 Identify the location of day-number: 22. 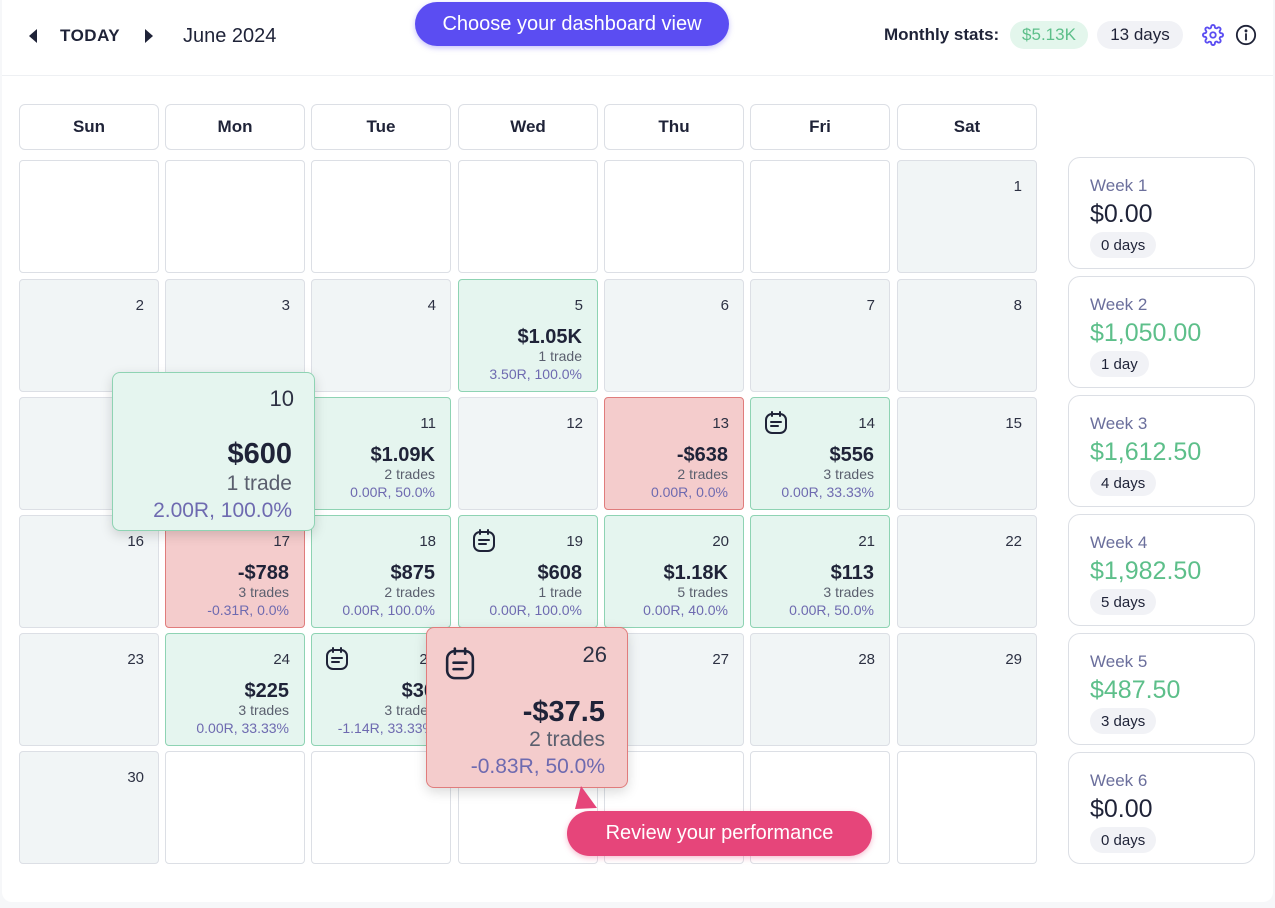
(1013, 541).